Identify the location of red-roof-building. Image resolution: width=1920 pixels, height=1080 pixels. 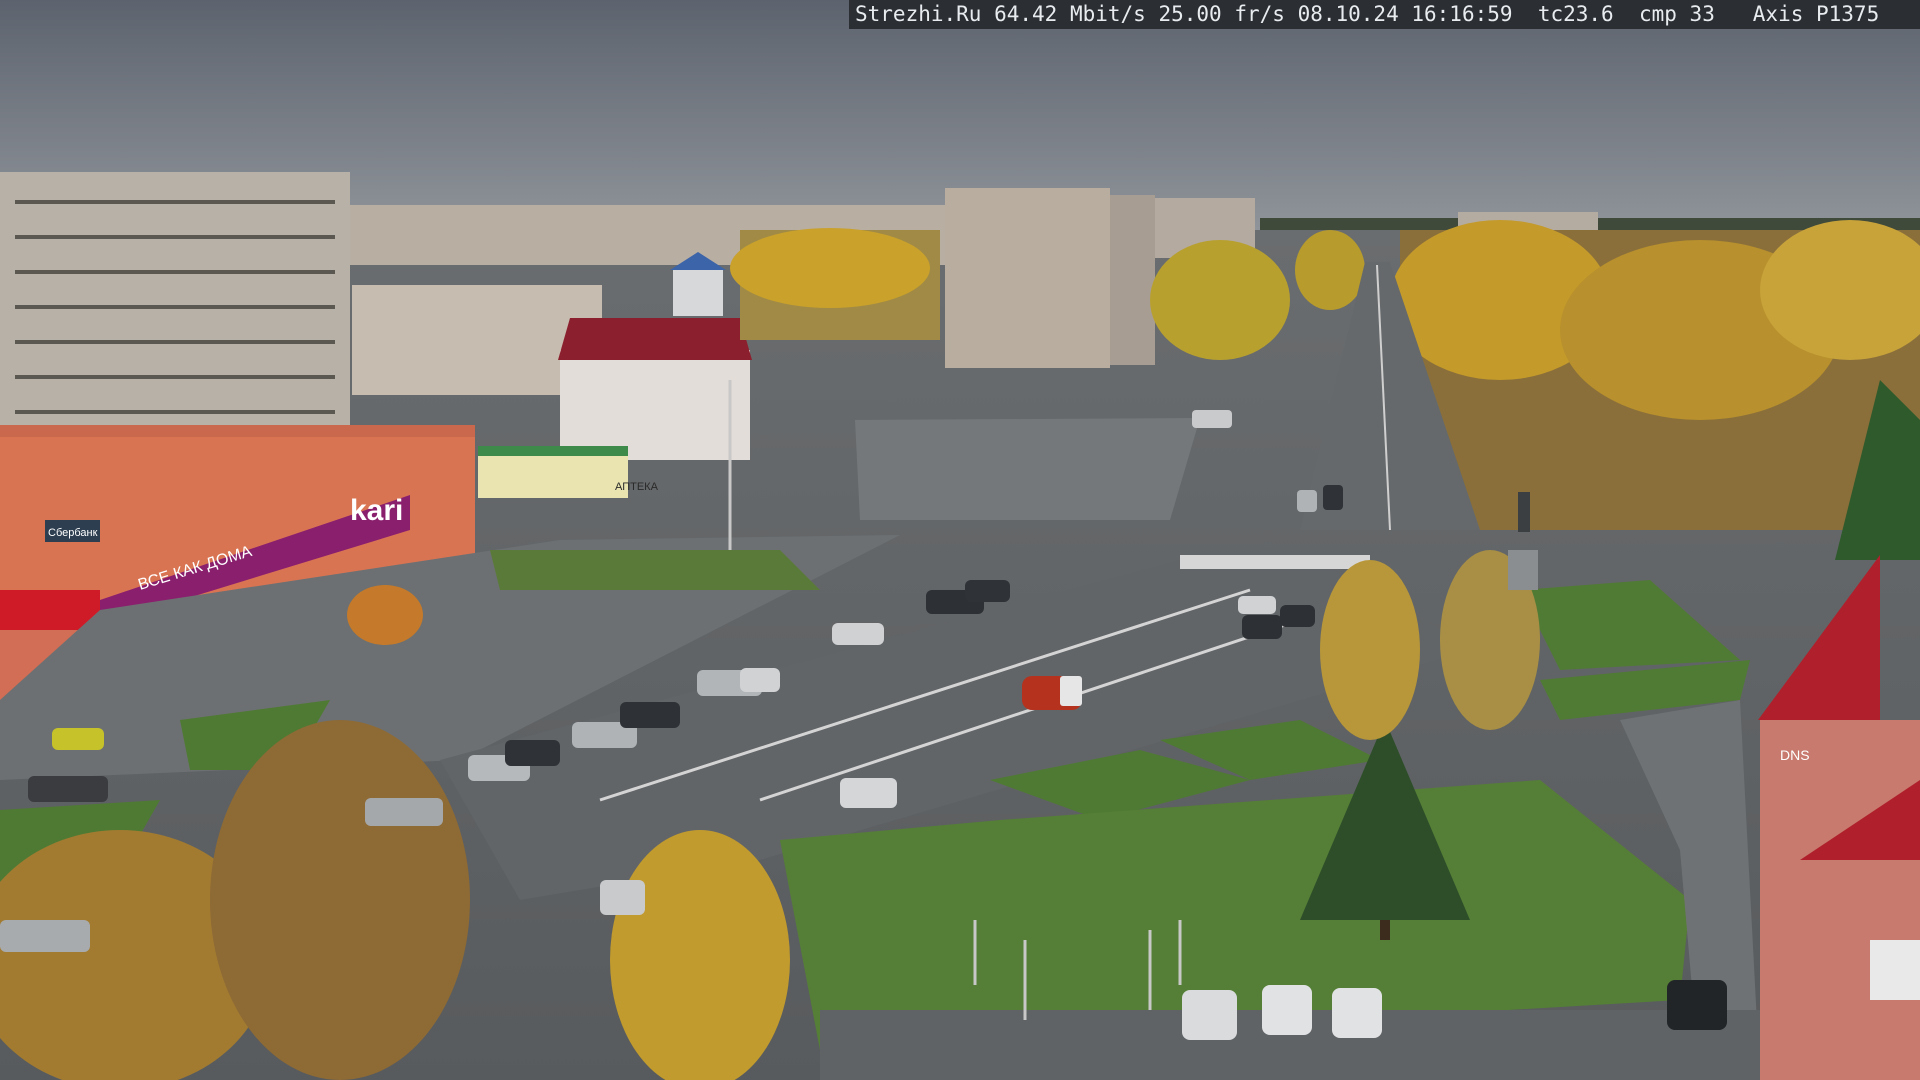
(655, 405).